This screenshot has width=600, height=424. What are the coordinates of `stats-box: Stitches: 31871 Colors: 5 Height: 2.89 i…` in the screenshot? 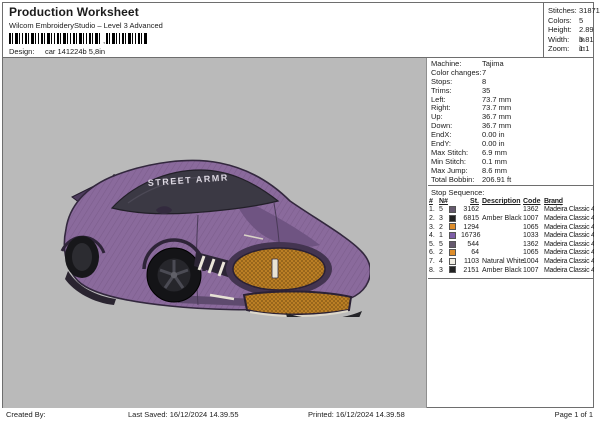 It's located at (571, 30).